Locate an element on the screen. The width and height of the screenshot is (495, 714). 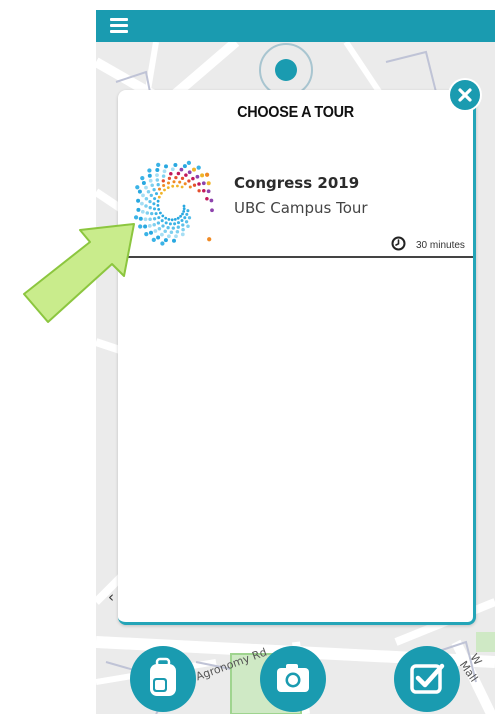
close-icon is located at coordinates (465, 95).